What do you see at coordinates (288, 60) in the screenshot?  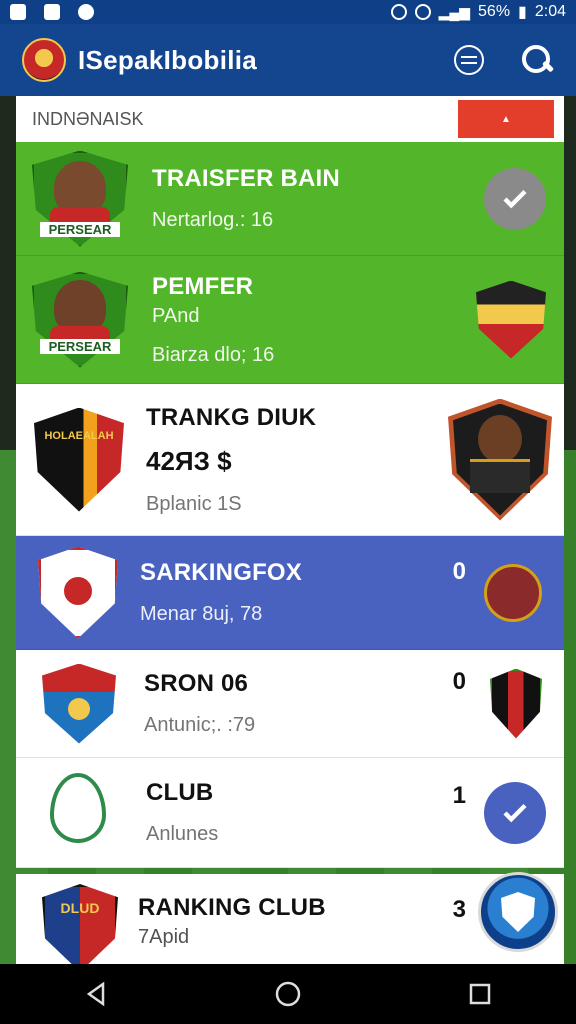 I see `app-bar: ISepakIbobilia` at bounding box center [288, 60].